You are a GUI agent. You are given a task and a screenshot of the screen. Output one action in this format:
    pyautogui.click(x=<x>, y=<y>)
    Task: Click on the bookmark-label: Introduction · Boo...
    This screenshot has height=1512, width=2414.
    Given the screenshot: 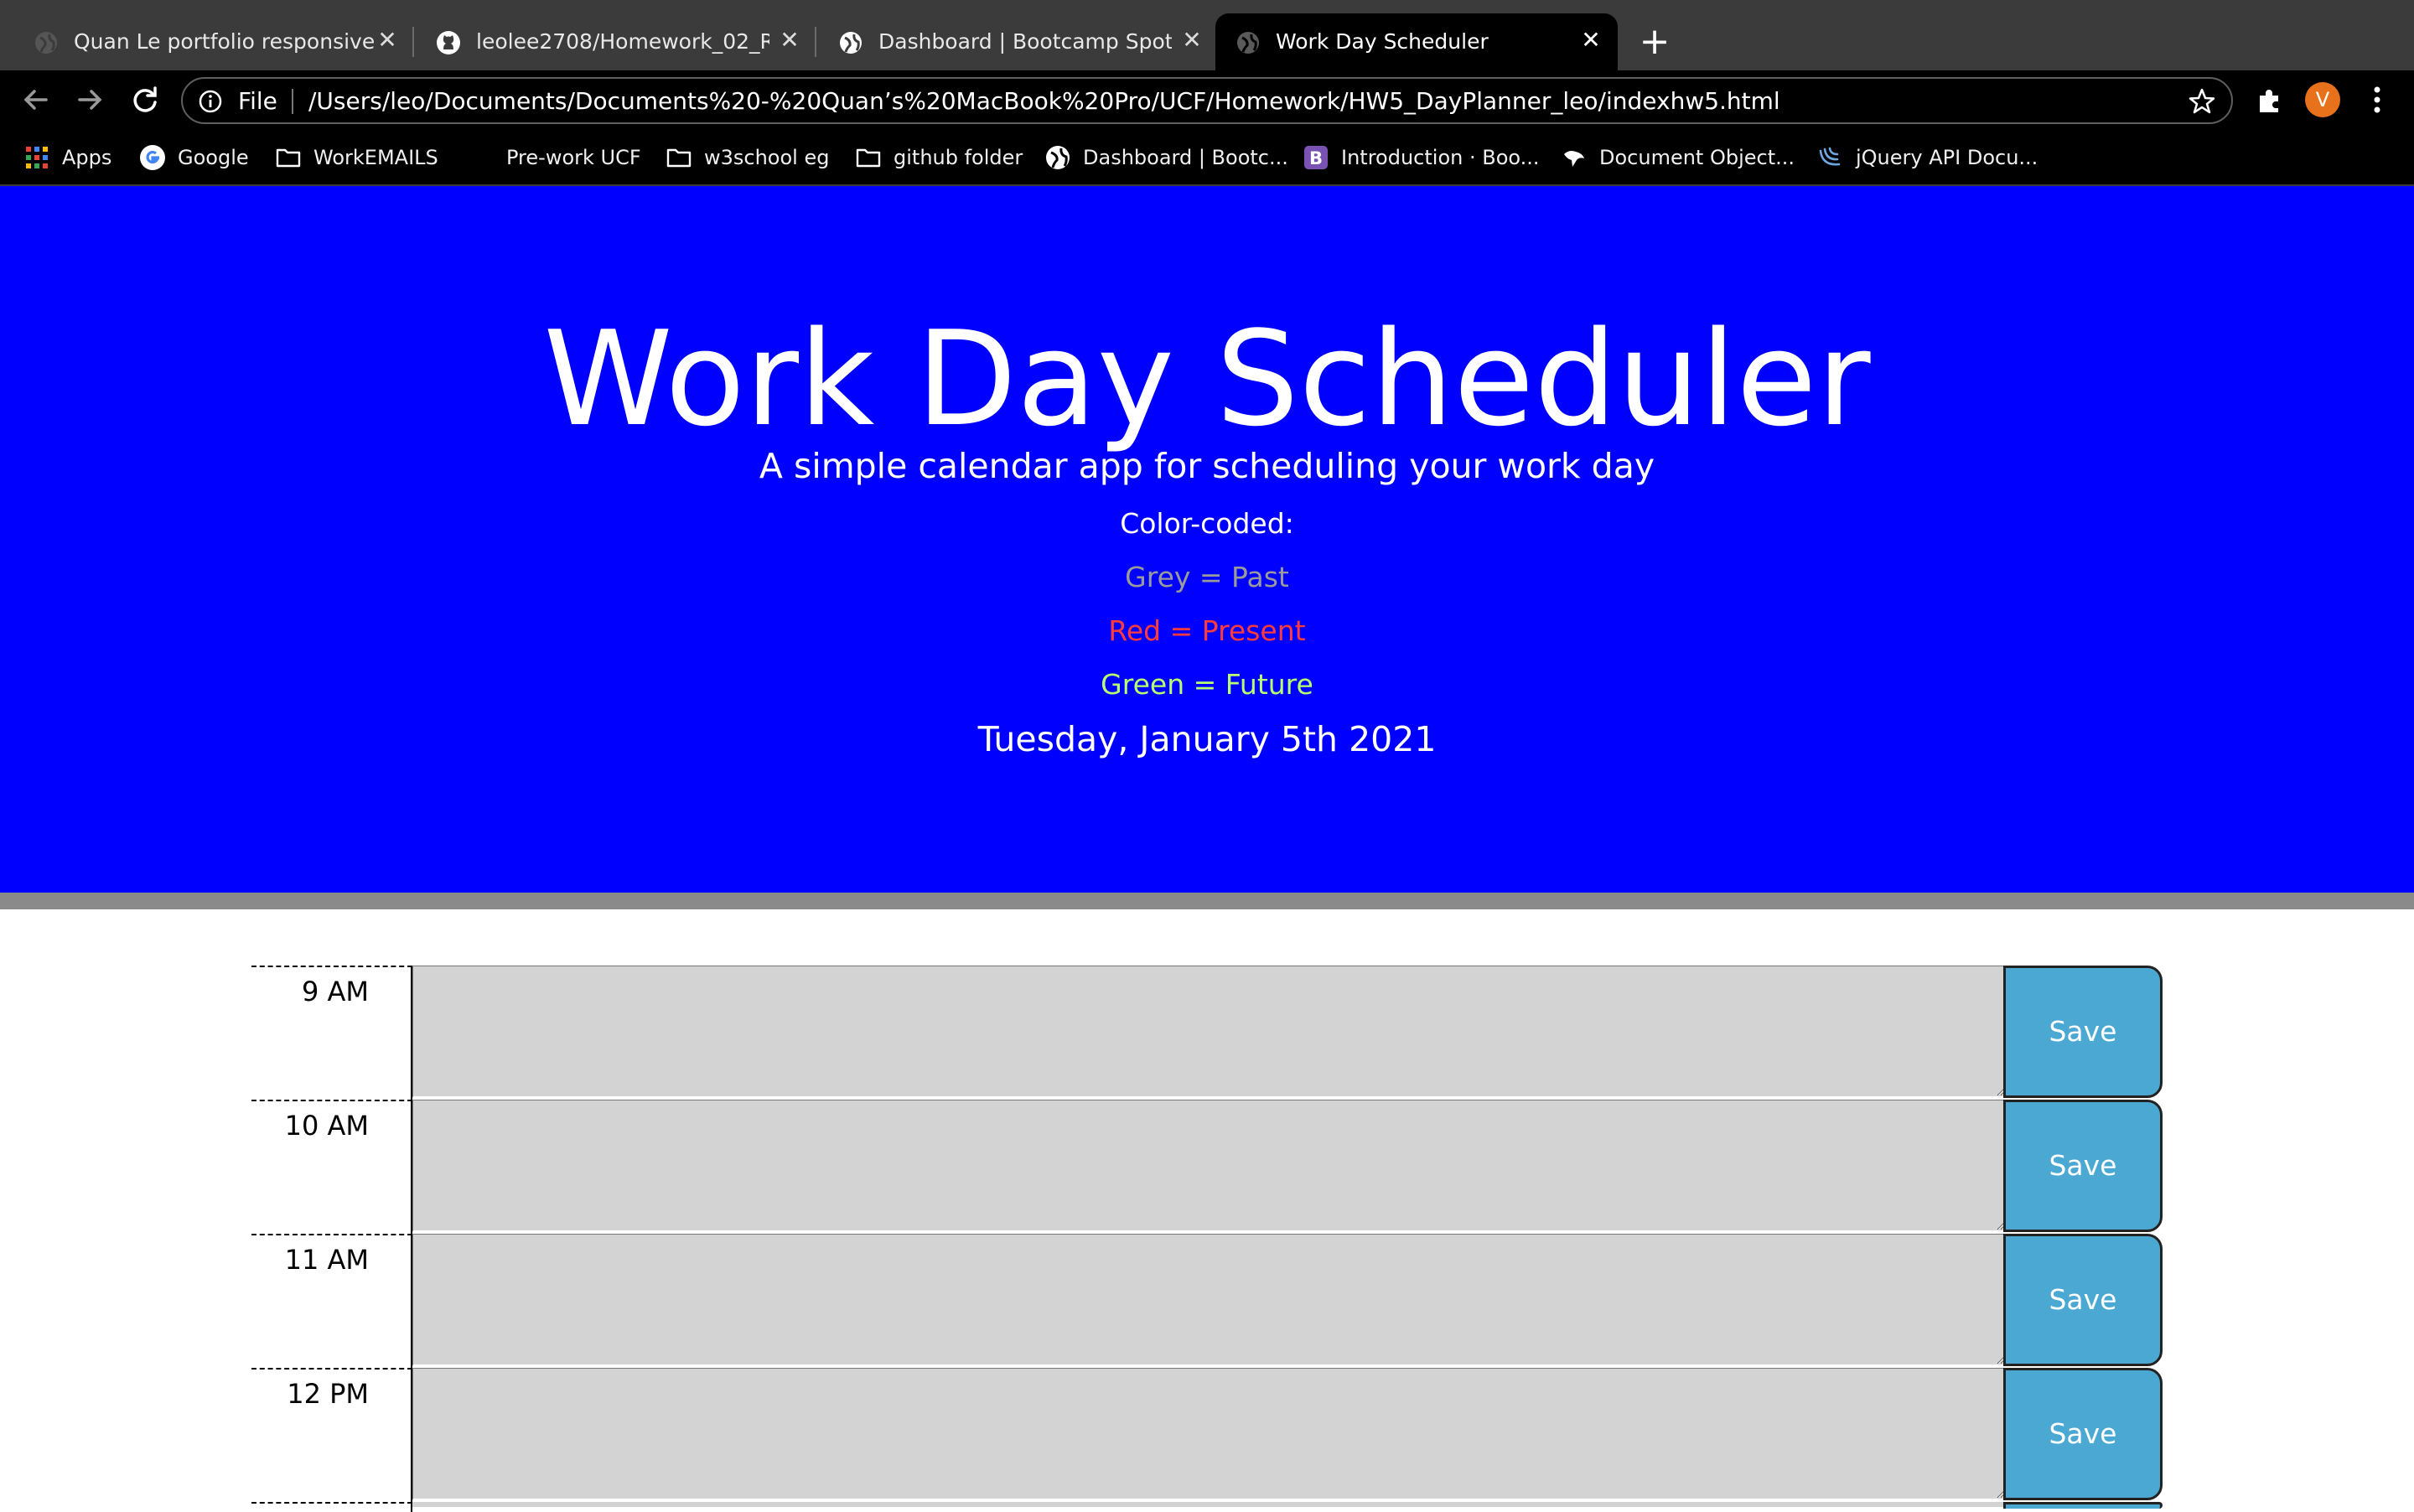 What is the action you would take?
    pyautogui.click(x=1441, y=157)
    